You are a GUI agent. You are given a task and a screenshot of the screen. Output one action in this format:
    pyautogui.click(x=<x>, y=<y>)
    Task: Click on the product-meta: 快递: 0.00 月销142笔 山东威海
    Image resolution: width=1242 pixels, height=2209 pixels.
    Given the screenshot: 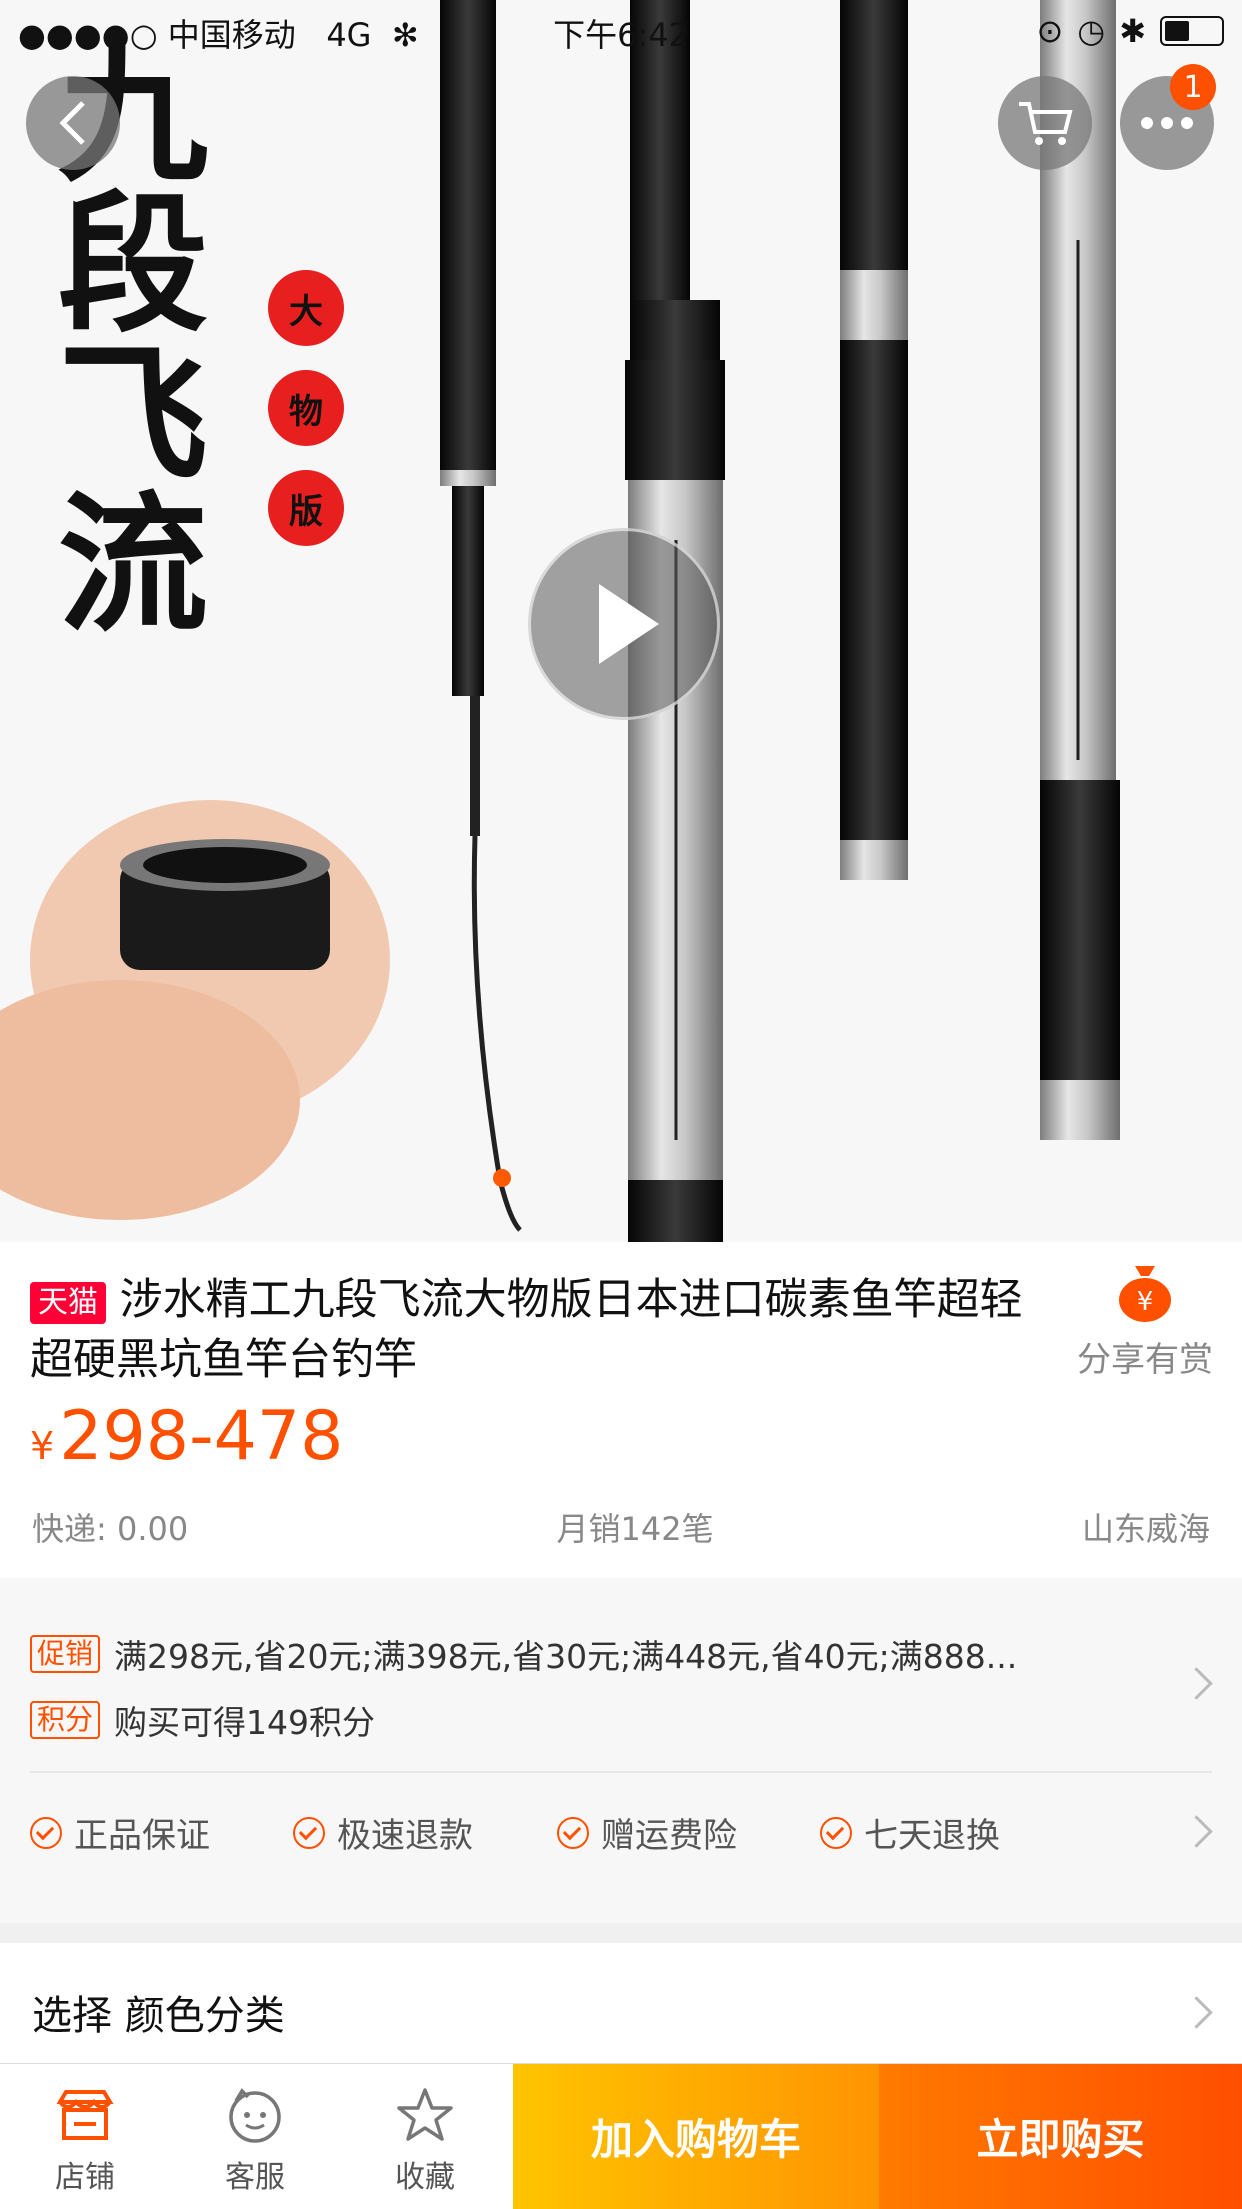 What is the action you would take?
    pyautogui.click(x=621, y=1527)
    